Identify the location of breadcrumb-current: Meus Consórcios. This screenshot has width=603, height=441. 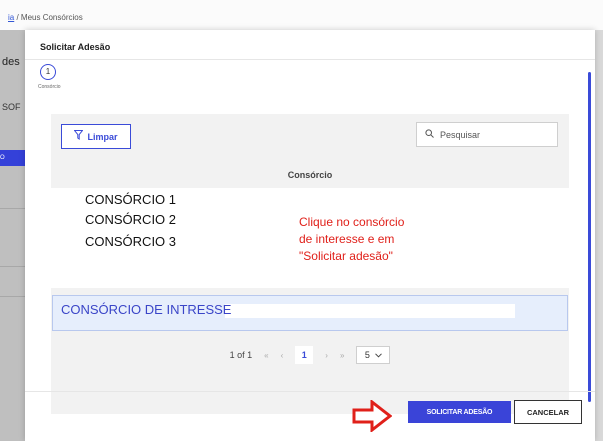
(51, 17).